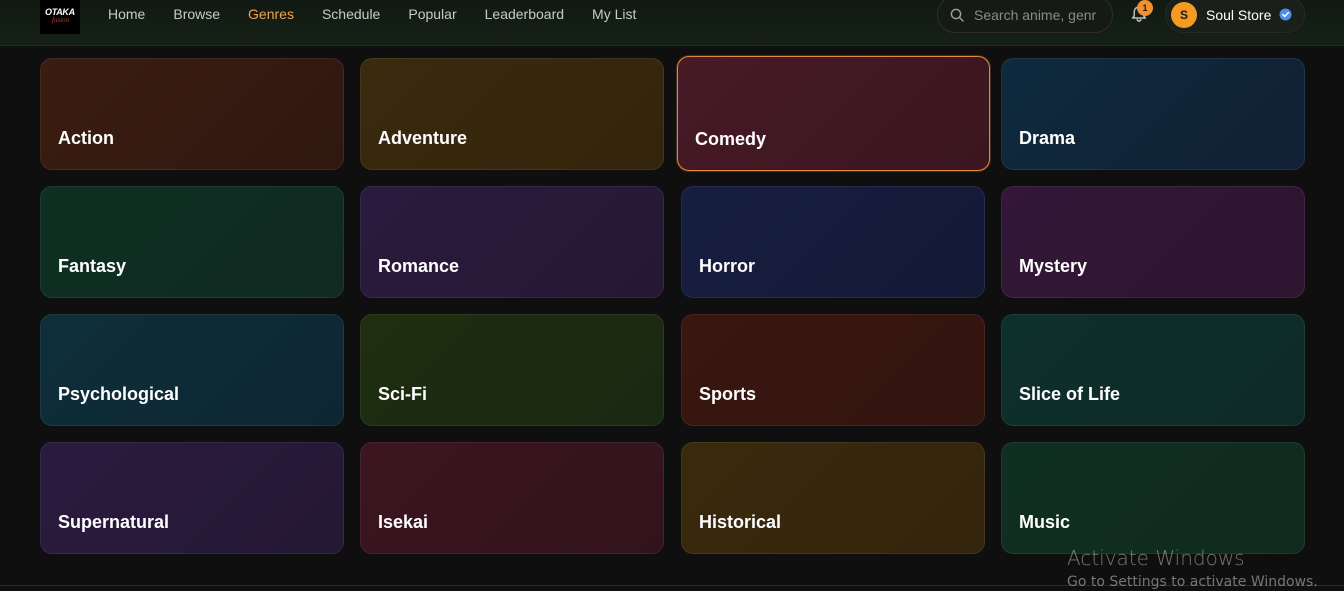  Describe the element at coordinates (728, 394) in the screenshot. I see `genre-card-label: Sports` at that location.